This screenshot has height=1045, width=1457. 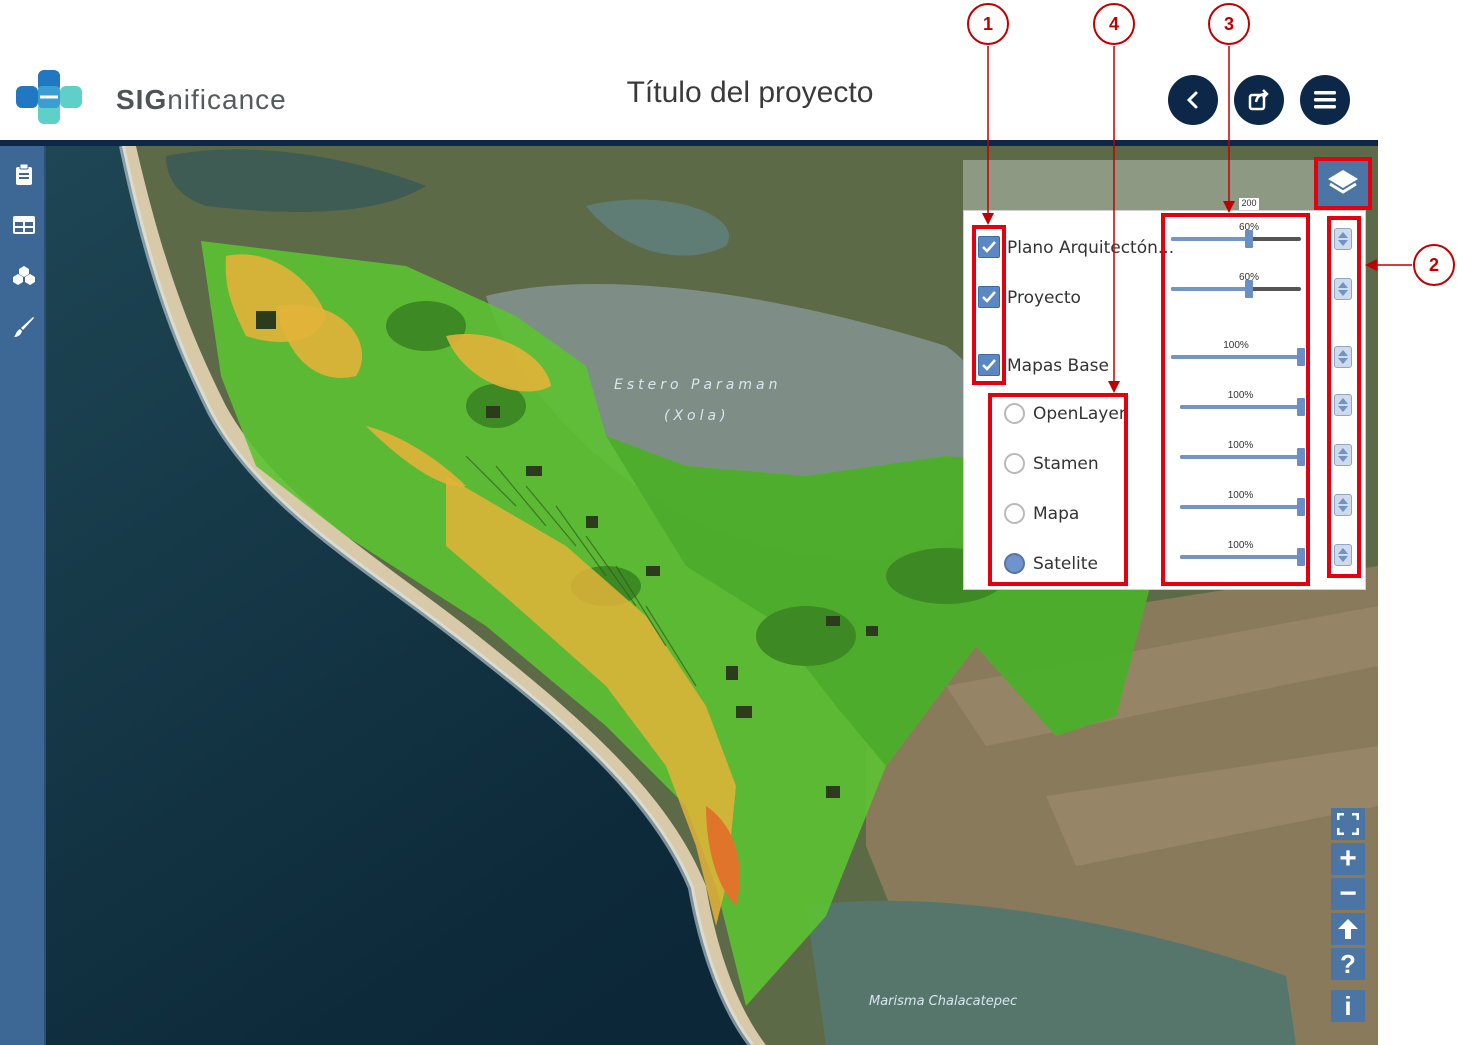 I want to click on fullscreen-button, so click(x=1348, y=824).